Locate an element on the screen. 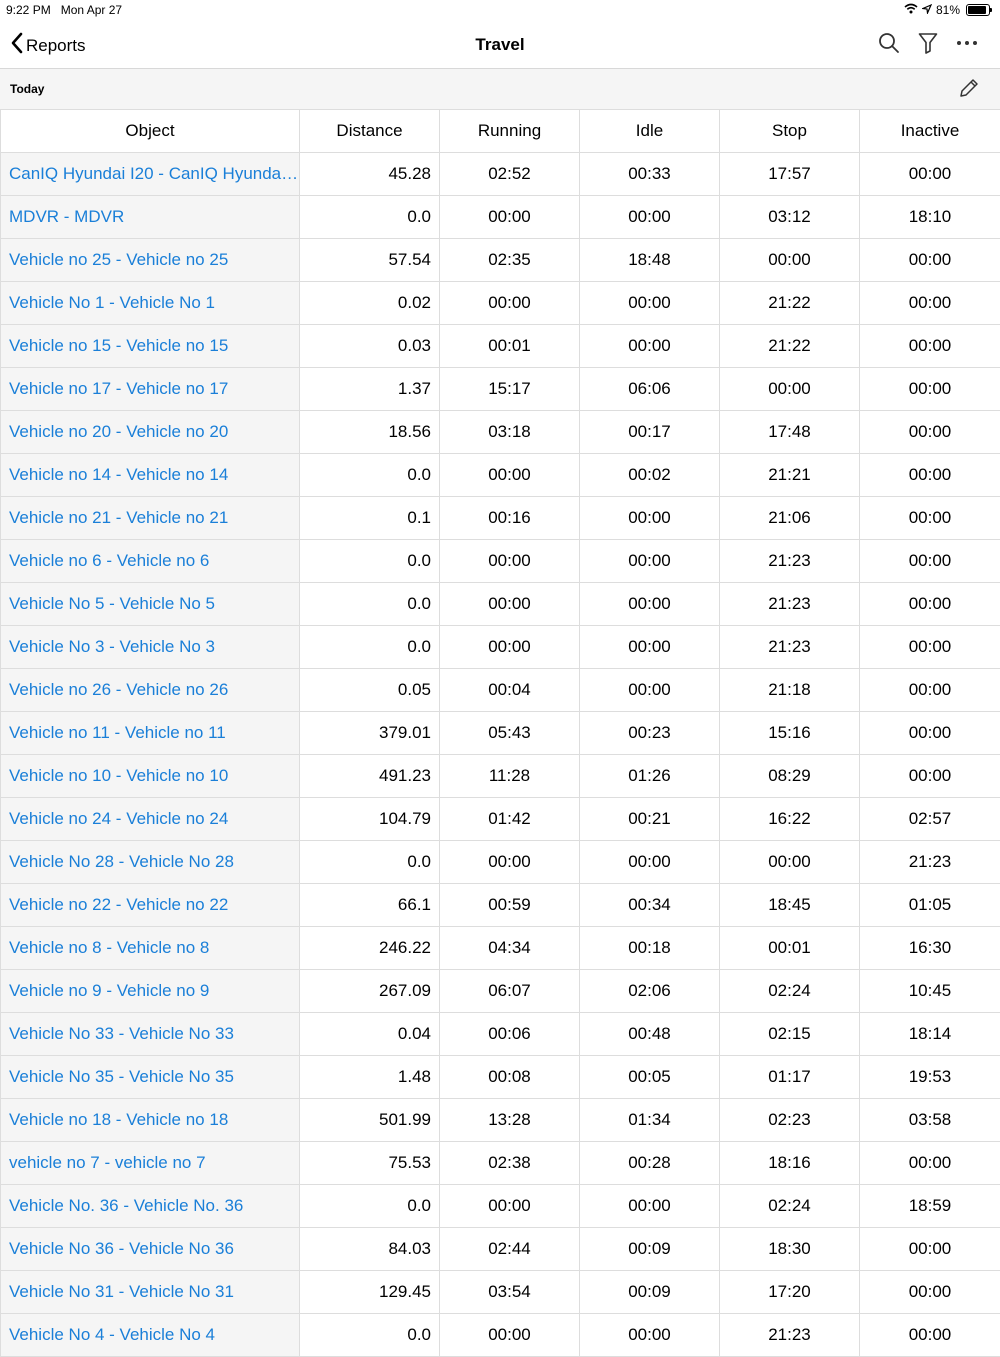 The width and height of the screenshot is (1000, 1357). cell-running: 00:00 is located at coordinates (510, 604).